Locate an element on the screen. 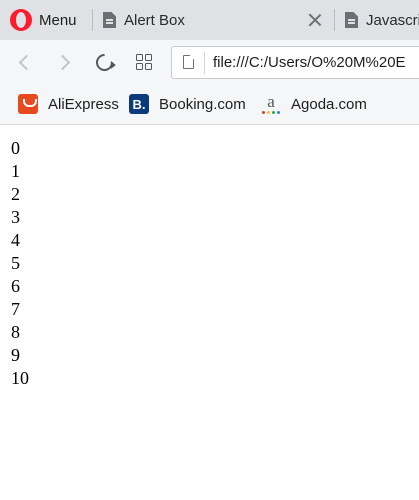  close-tab-icon is located at coordinates (315, 20).